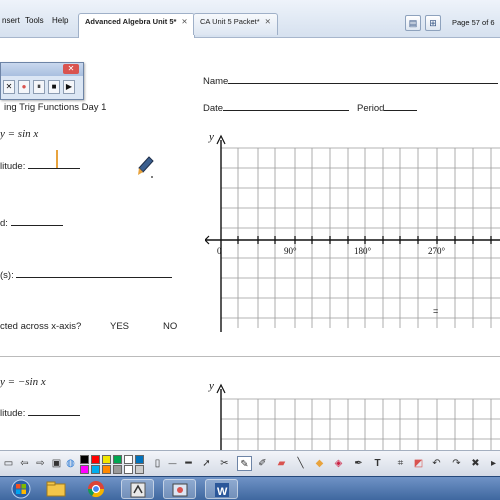 This screenshot has width=500, height=500. What do you see at coordinates (493, 463) in the screenshot?
I see `more-tools-icon: ▸` at bounding box center [493, 463].